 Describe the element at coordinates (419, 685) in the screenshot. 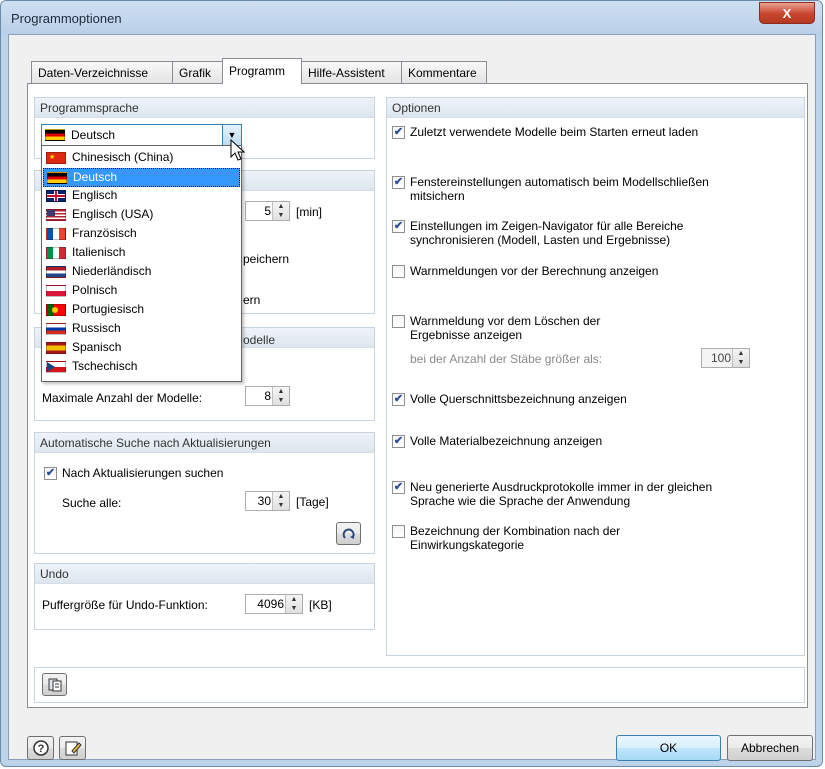

I see `panel-footer-bar` at that location.